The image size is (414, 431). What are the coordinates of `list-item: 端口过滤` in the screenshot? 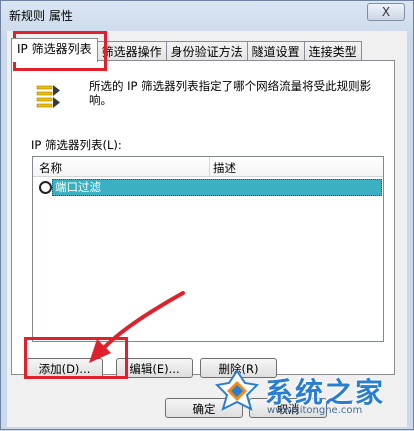 It's located at (209, 187).